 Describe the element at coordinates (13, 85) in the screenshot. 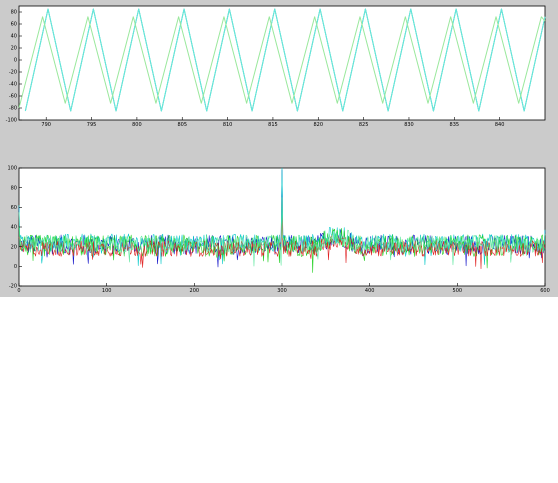

I see `y-tick-label: -40` at that location.